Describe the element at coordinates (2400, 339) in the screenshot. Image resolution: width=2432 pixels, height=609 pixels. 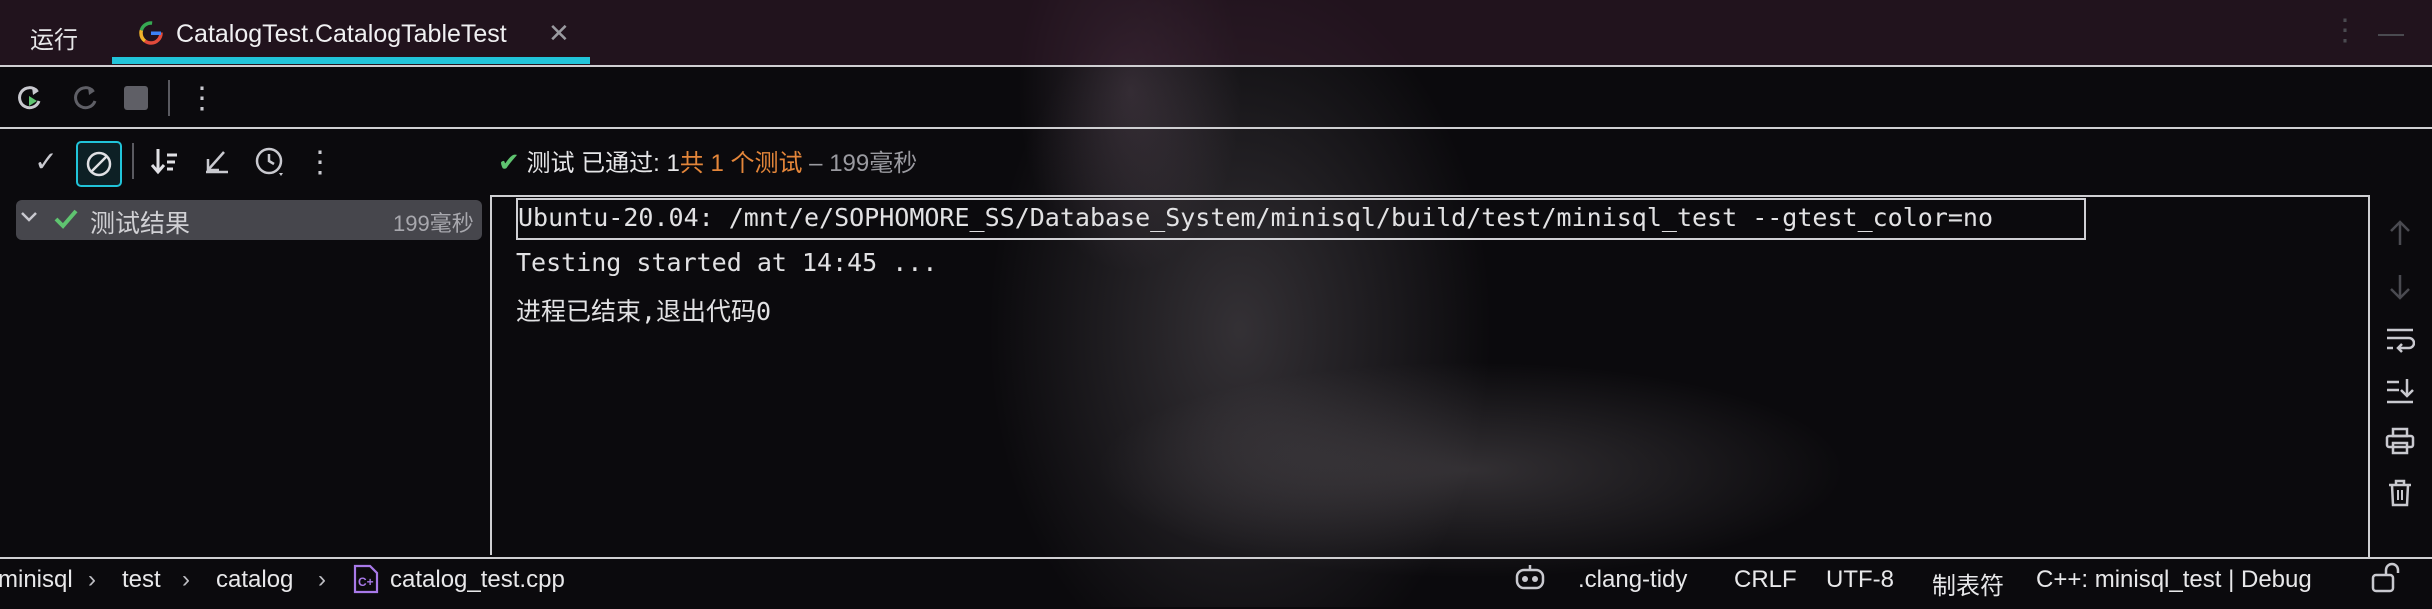
I see `soft-wrap-icon` at that location.